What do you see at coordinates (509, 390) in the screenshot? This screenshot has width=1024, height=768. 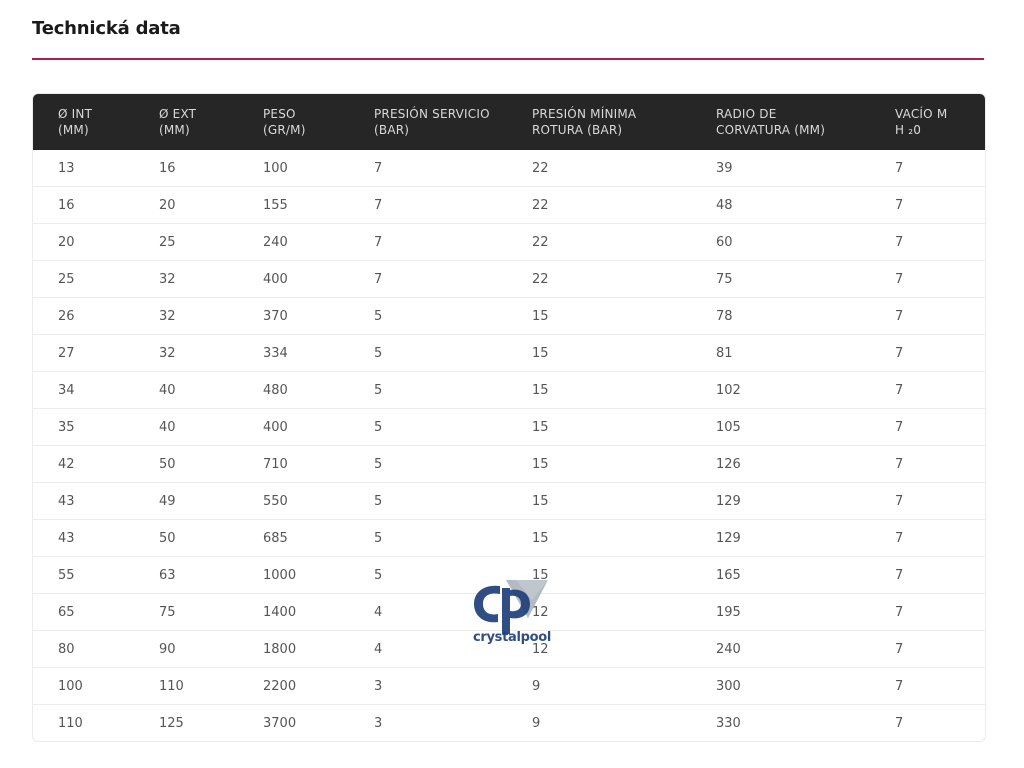 I see `table-row: 34 40 480 5 15 102 7` at bounding box center [509, 390].